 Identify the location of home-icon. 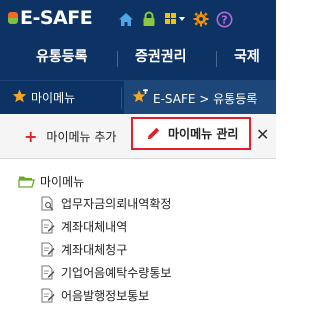
(126, 19).